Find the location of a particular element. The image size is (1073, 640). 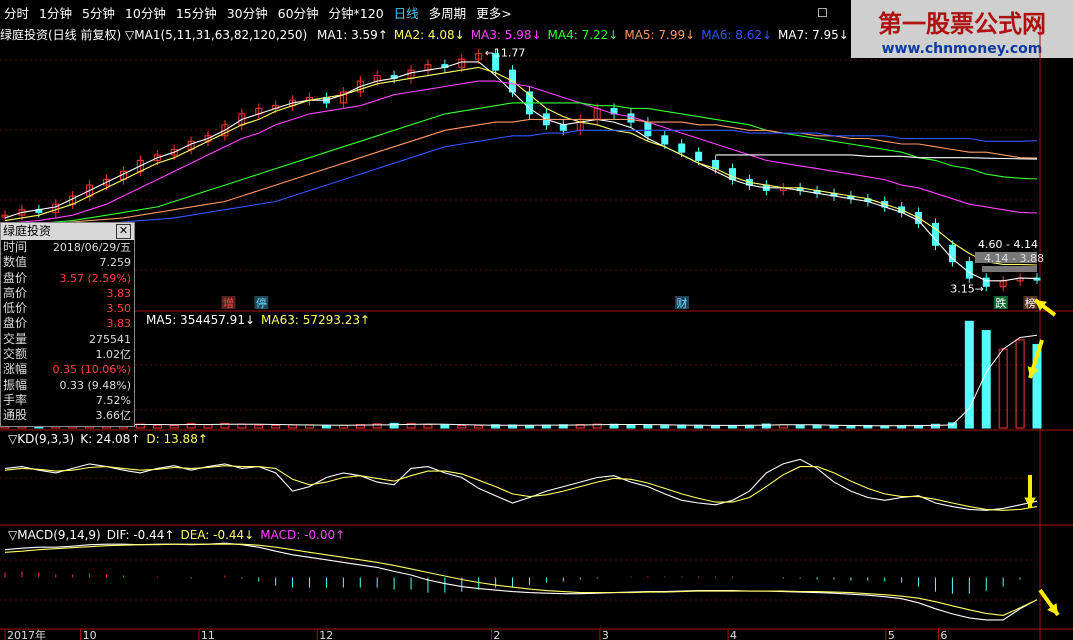

info-row: 盘价 3.57 (2.59%) is located at coordinates (67, 278).